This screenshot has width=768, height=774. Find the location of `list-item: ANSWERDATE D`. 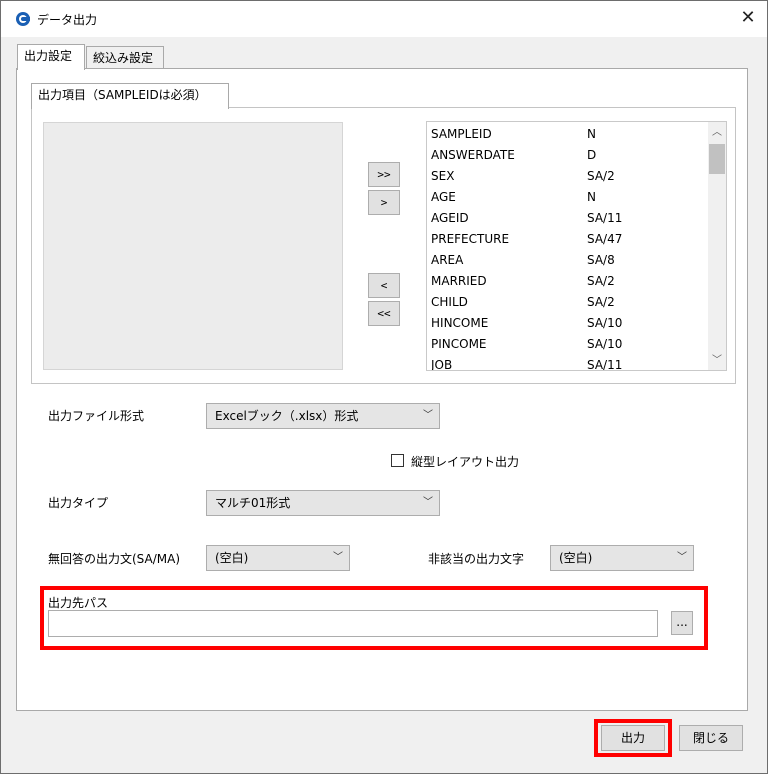

list-item: ANSWERDATE D is located at coordinates (513, 155).